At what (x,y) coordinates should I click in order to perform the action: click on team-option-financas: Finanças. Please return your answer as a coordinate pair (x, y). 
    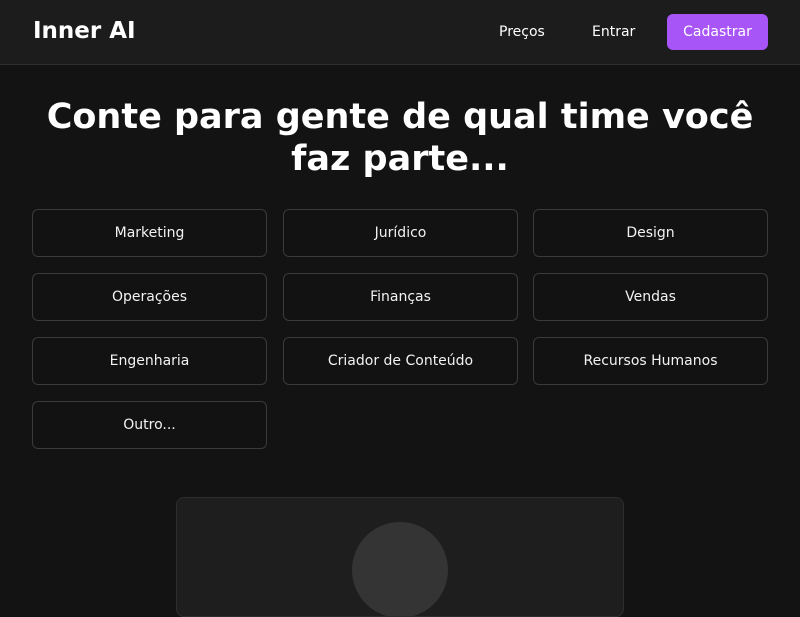
    Looking at the image, I should click on (400, 297).